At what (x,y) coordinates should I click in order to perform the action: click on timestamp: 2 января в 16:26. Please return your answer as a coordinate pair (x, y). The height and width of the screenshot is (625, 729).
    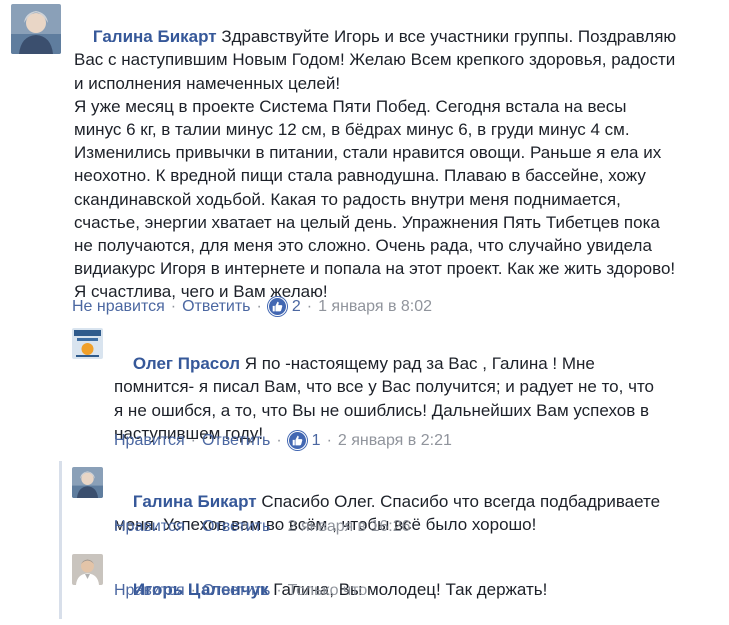
    Looking at the image, I should click on (349, 527).